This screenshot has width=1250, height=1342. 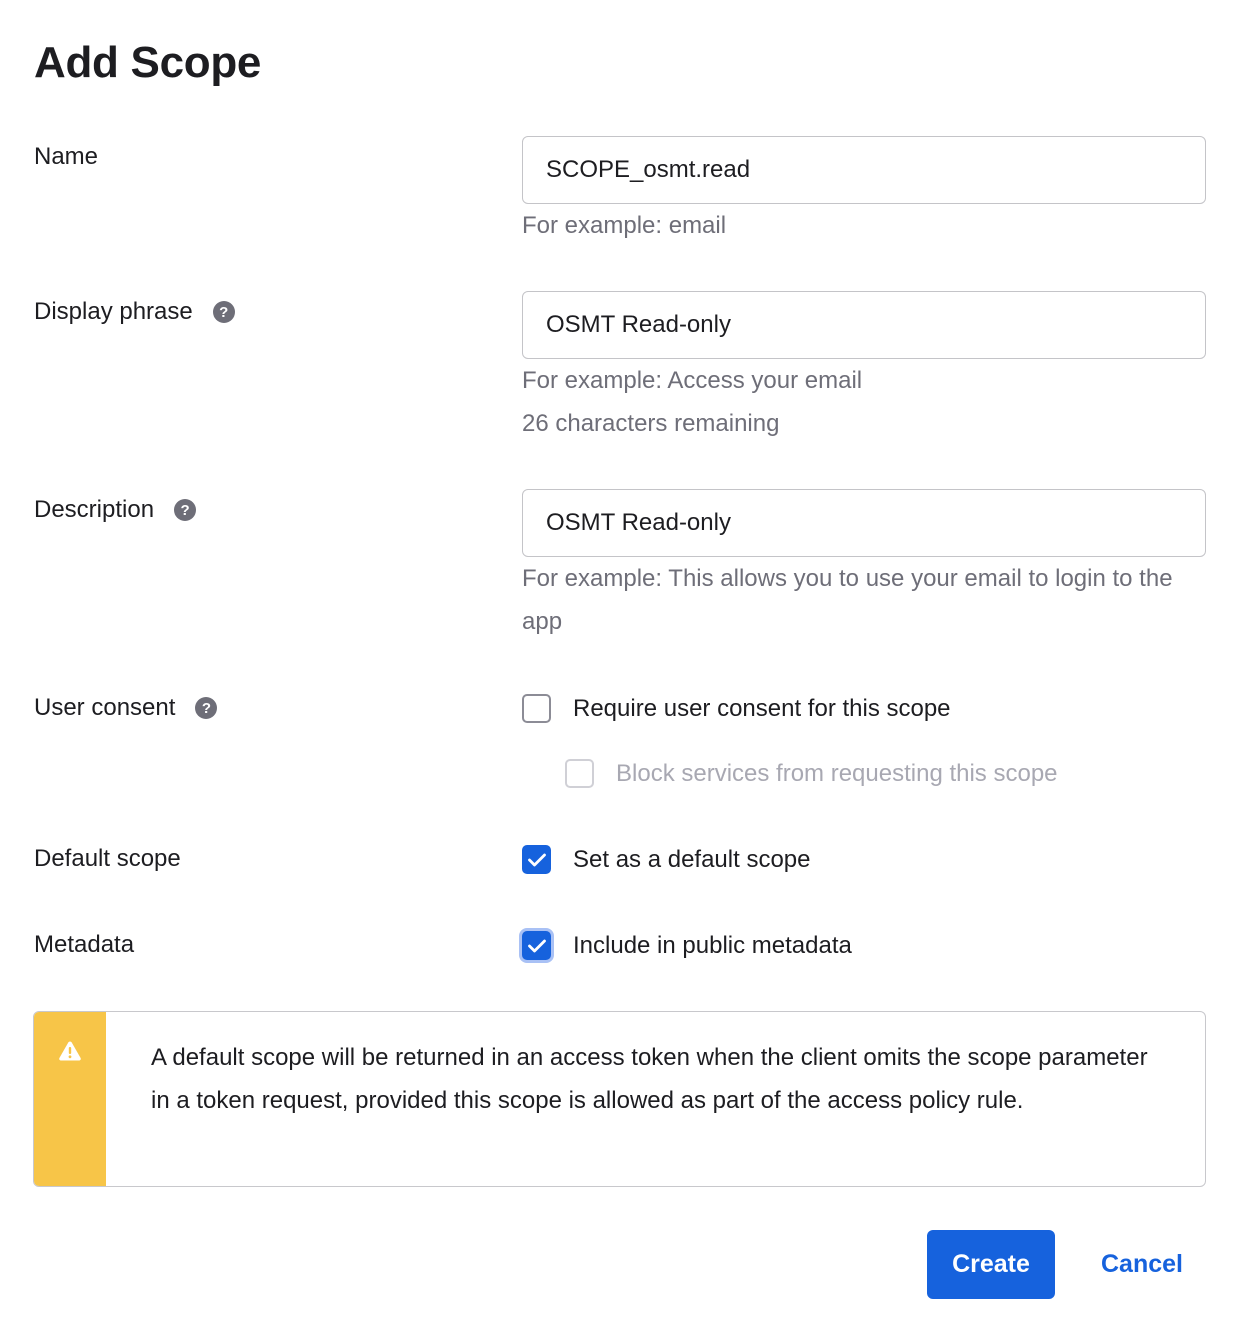 What do you see at coordinates (864, 523) in the screenshot?
I see `description-input: OSMT Read-only` at bounding box center [864, 523].